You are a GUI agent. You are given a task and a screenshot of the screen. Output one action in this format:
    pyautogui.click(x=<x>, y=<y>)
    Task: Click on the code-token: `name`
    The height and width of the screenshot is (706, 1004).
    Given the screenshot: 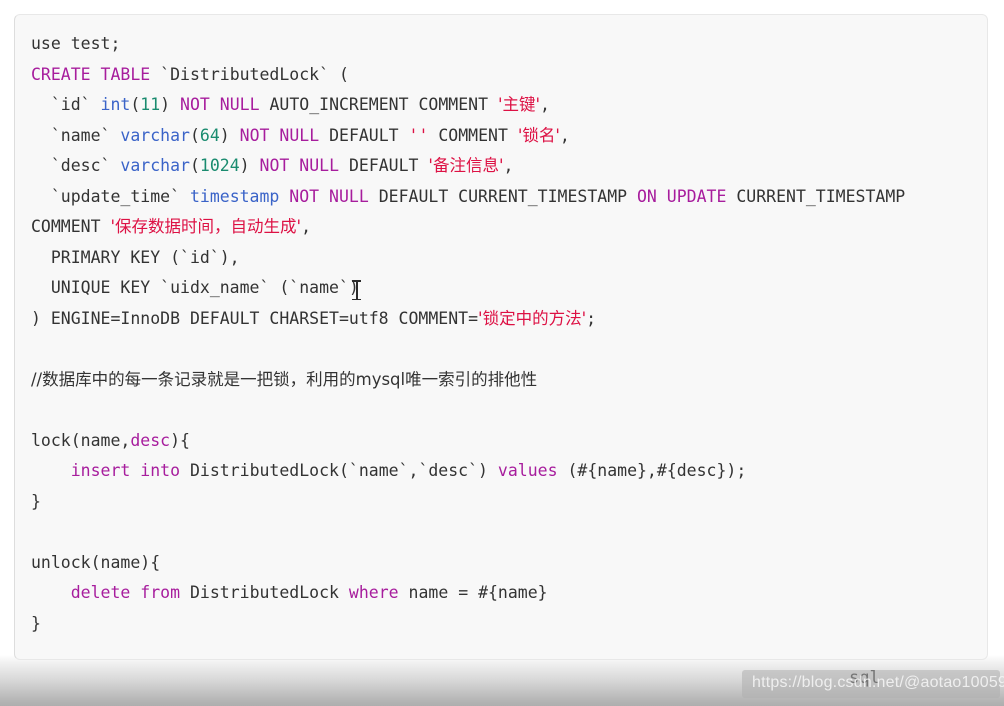 What is the action you would take?
    pyautogui.click(x=76, y=135)
    